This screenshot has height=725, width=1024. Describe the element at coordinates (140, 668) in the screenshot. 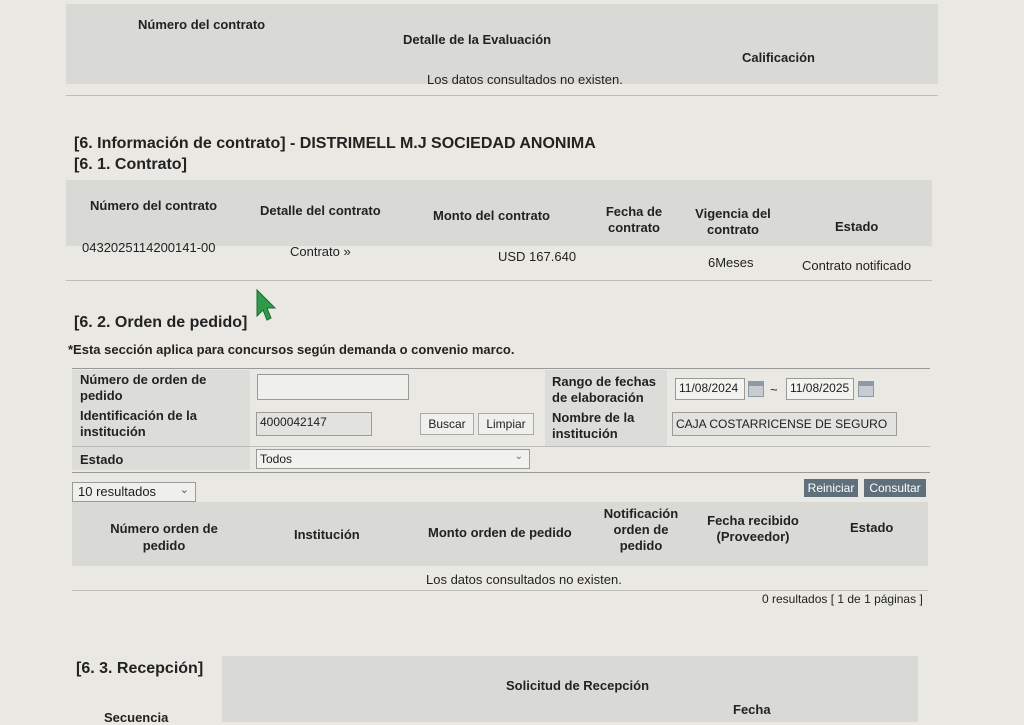

I see `reception-title: [6. 3. Recepción]` at that location.